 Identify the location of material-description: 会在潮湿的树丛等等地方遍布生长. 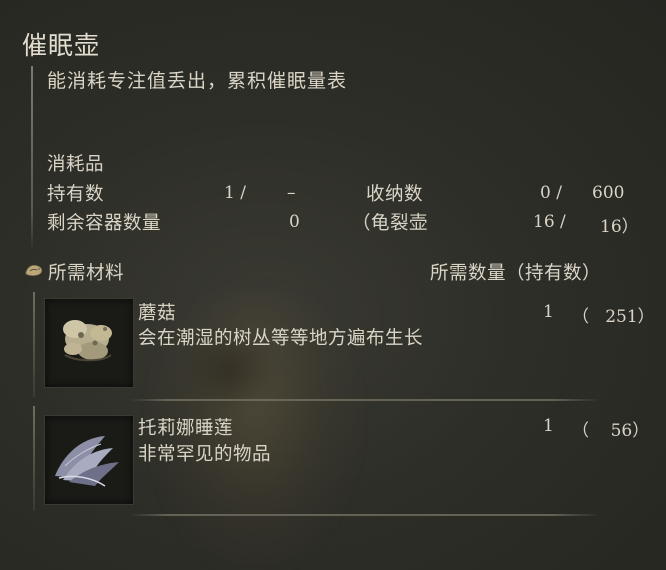
(281, 338).